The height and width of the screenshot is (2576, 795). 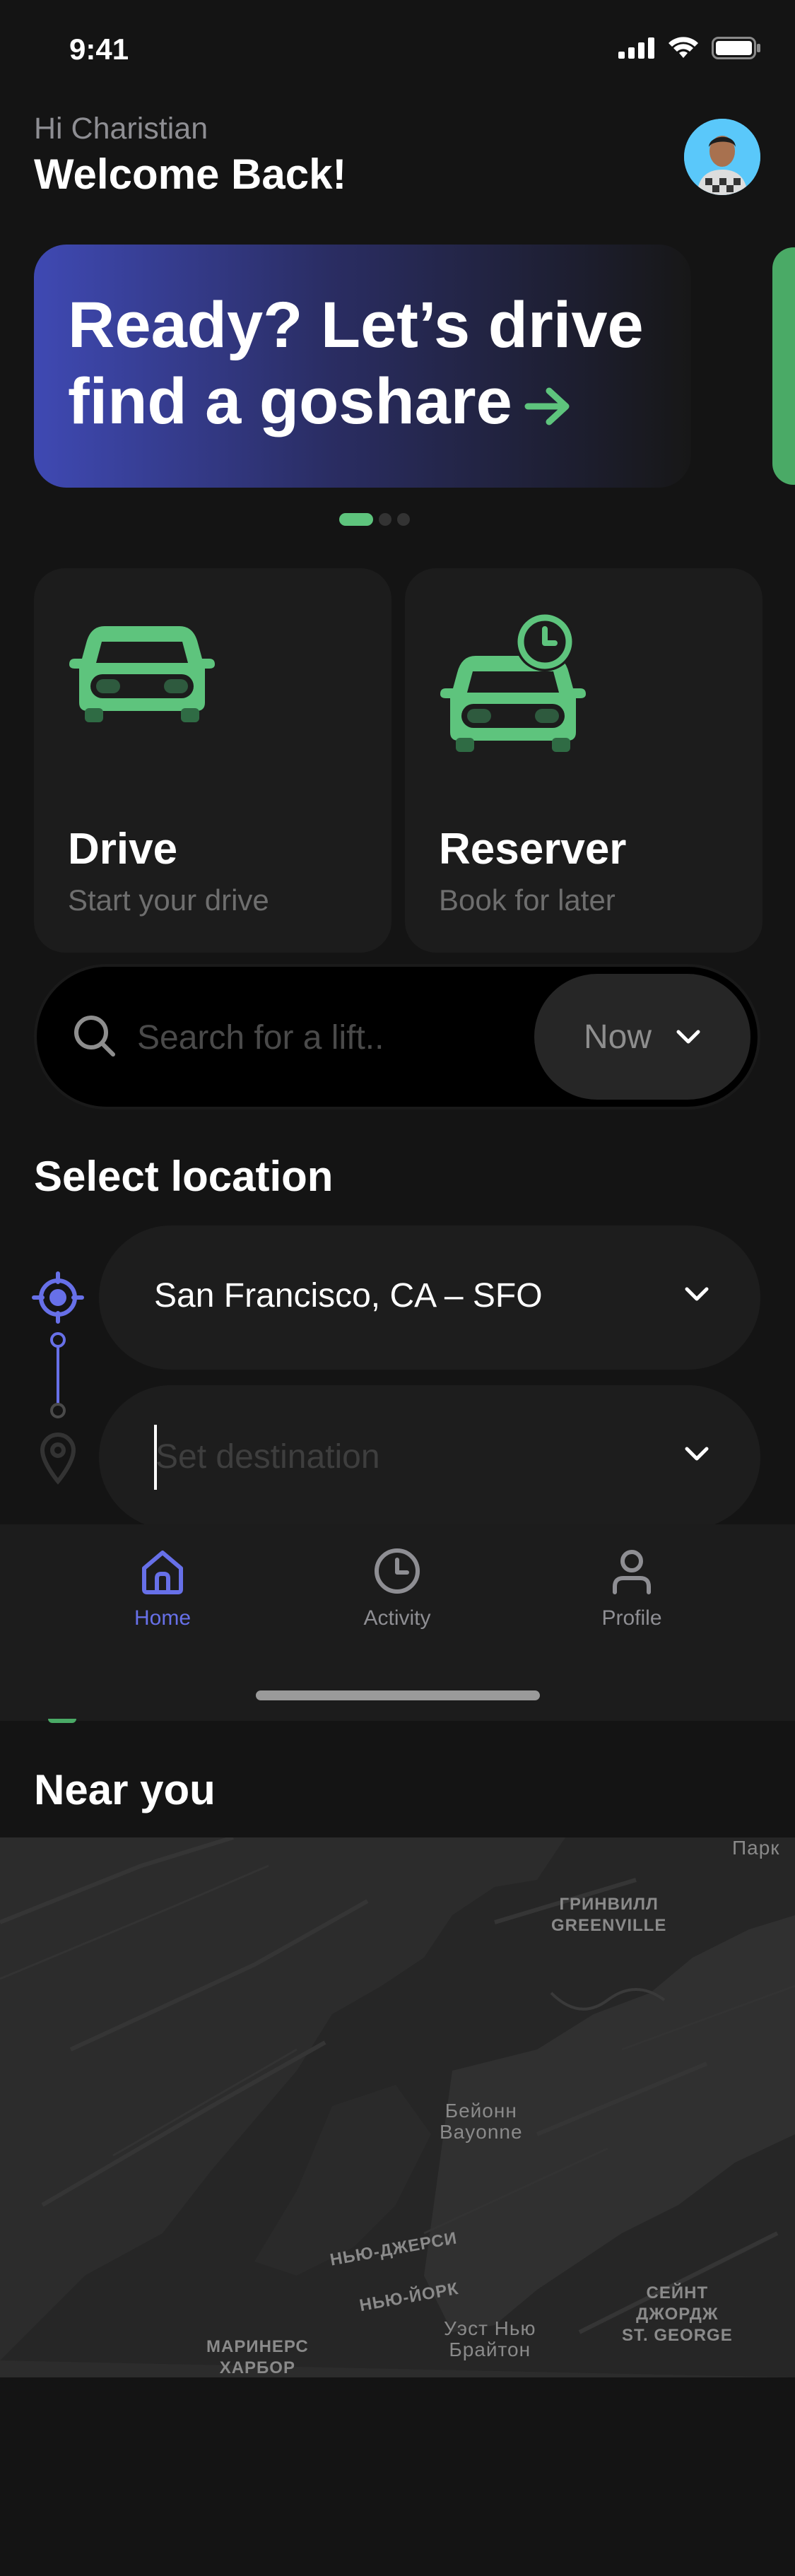 What do you see at coordinates (184, 1176) in the screenshot?
I see `select-location-title: Select location` at bounding box center [184, 1176].